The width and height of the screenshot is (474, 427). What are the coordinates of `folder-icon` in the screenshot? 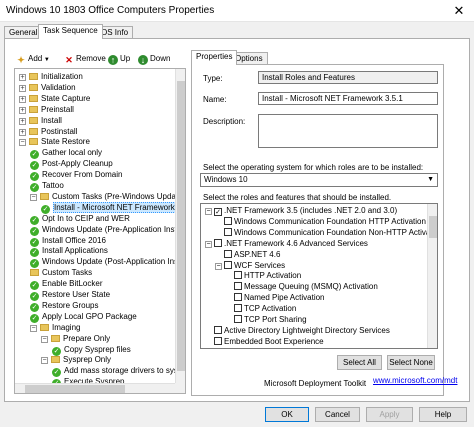 It's located at (33, 131).